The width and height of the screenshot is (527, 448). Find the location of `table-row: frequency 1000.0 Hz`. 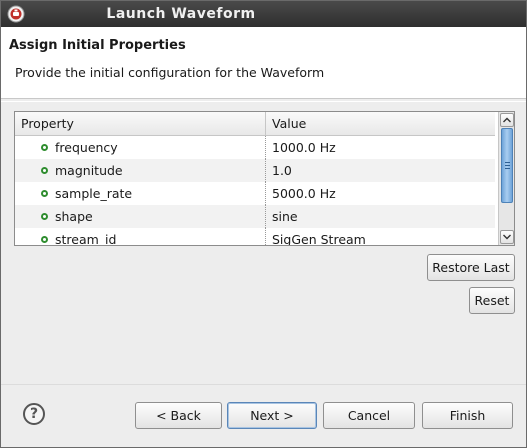

table-row: frequency 1000.0 Hz is located at coordinates (255, 147).